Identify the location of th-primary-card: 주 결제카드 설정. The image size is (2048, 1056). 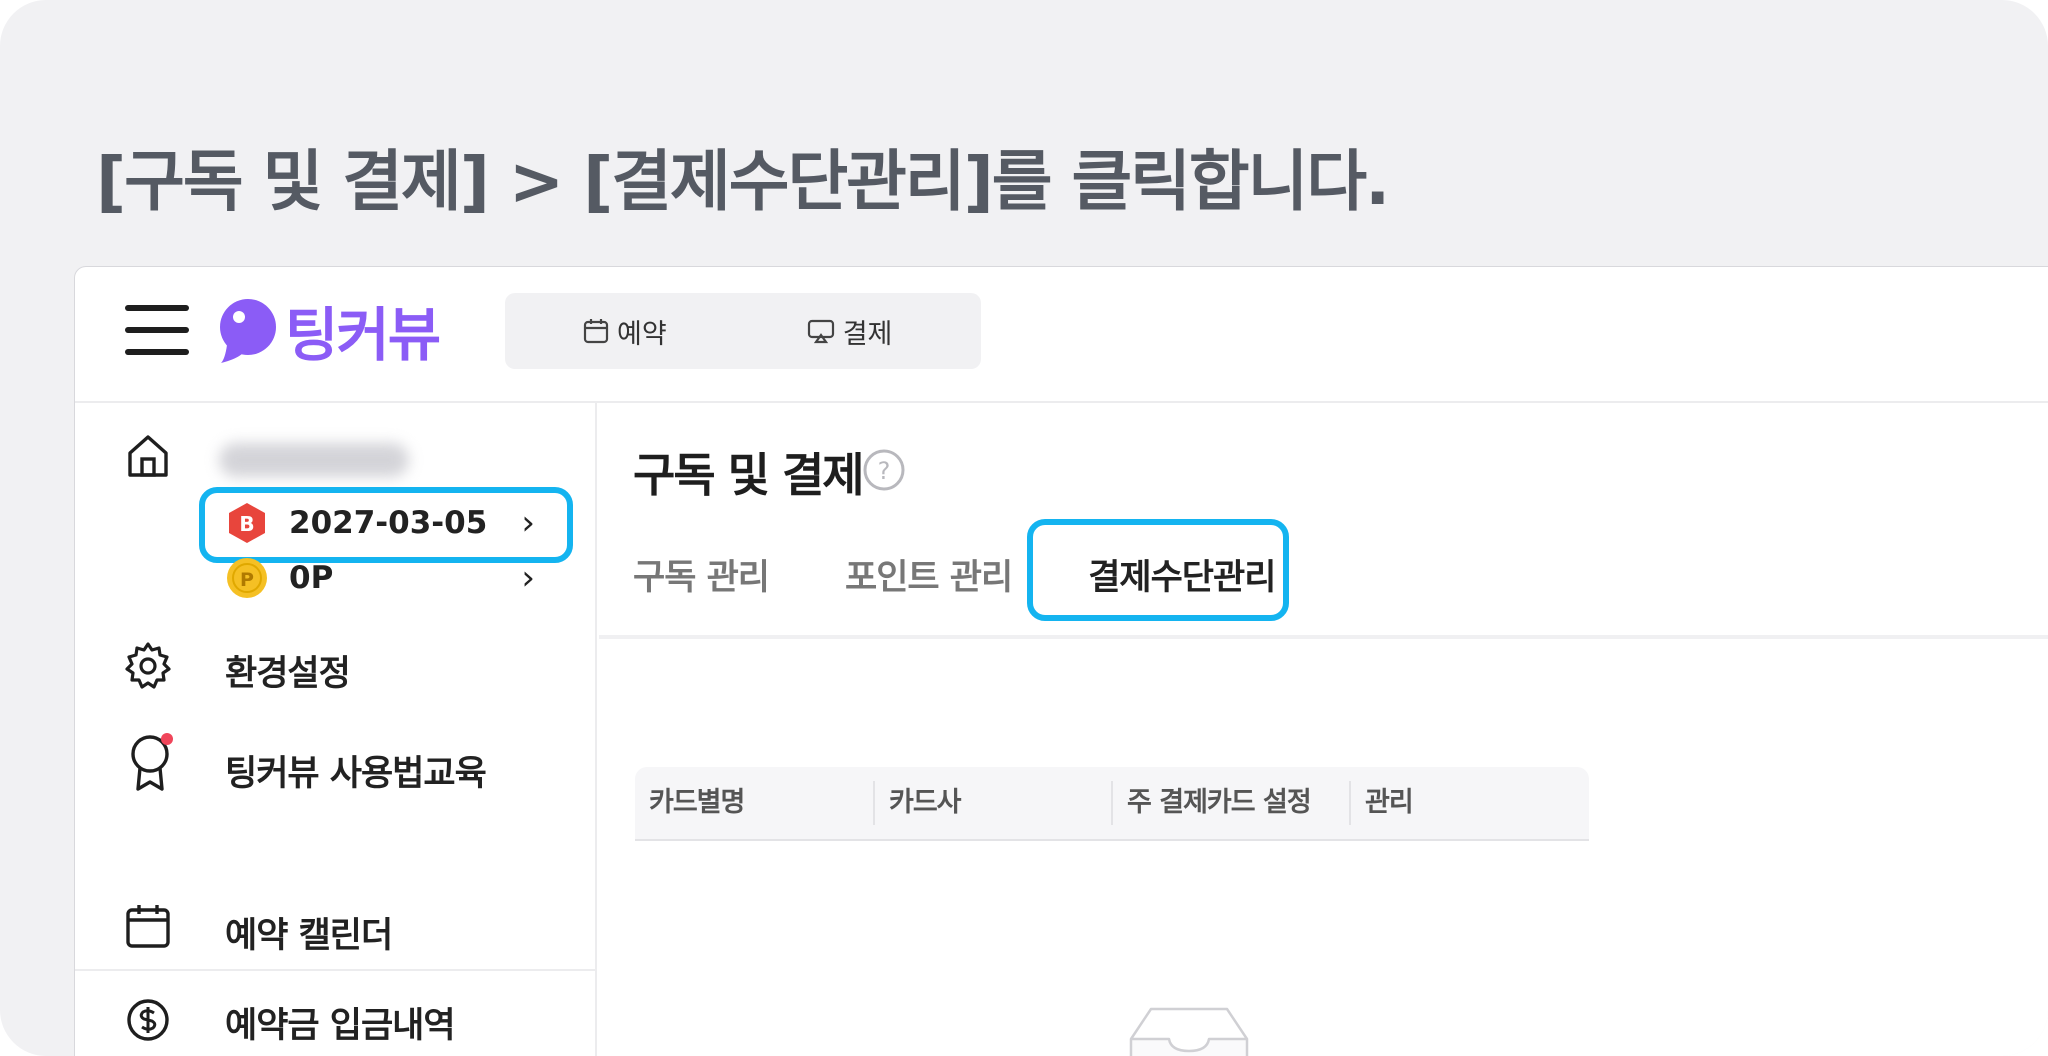
(1230, 803).